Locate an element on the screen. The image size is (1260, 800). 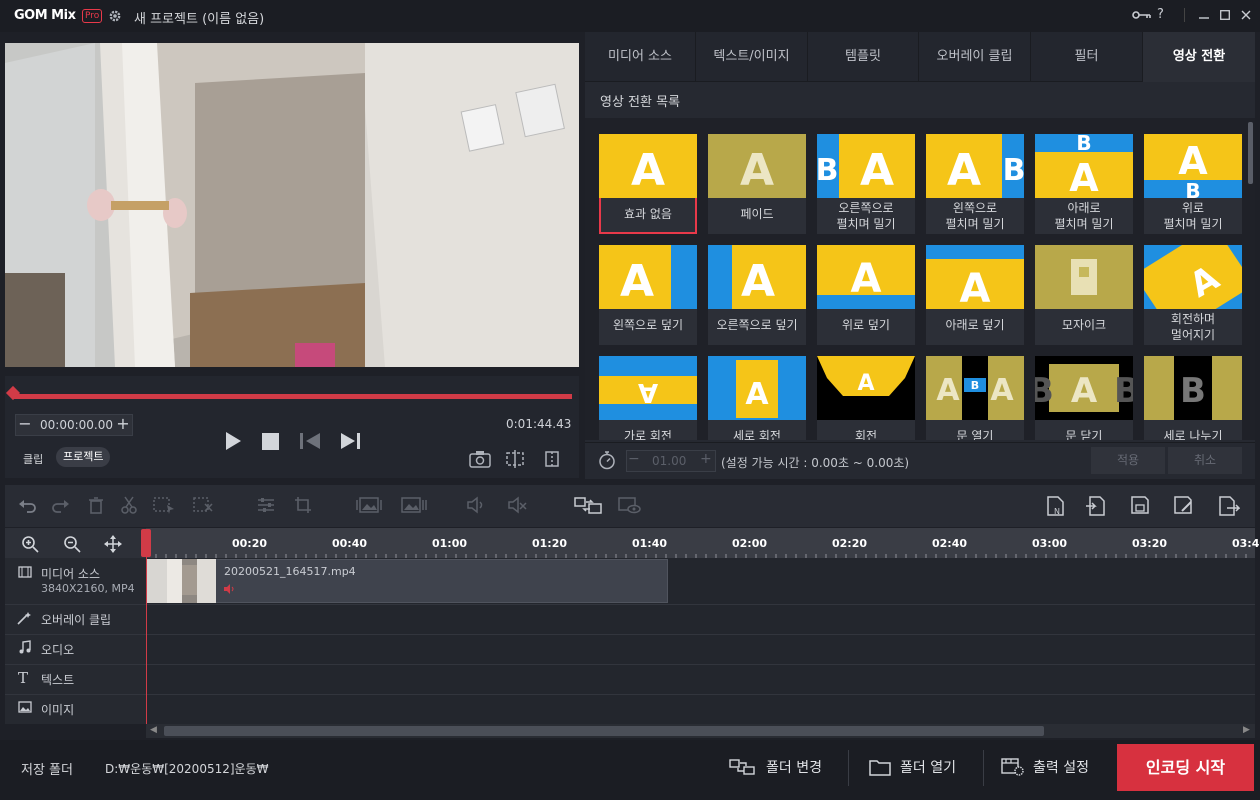
zoom-in-icon is located at coordinates (30, 544).